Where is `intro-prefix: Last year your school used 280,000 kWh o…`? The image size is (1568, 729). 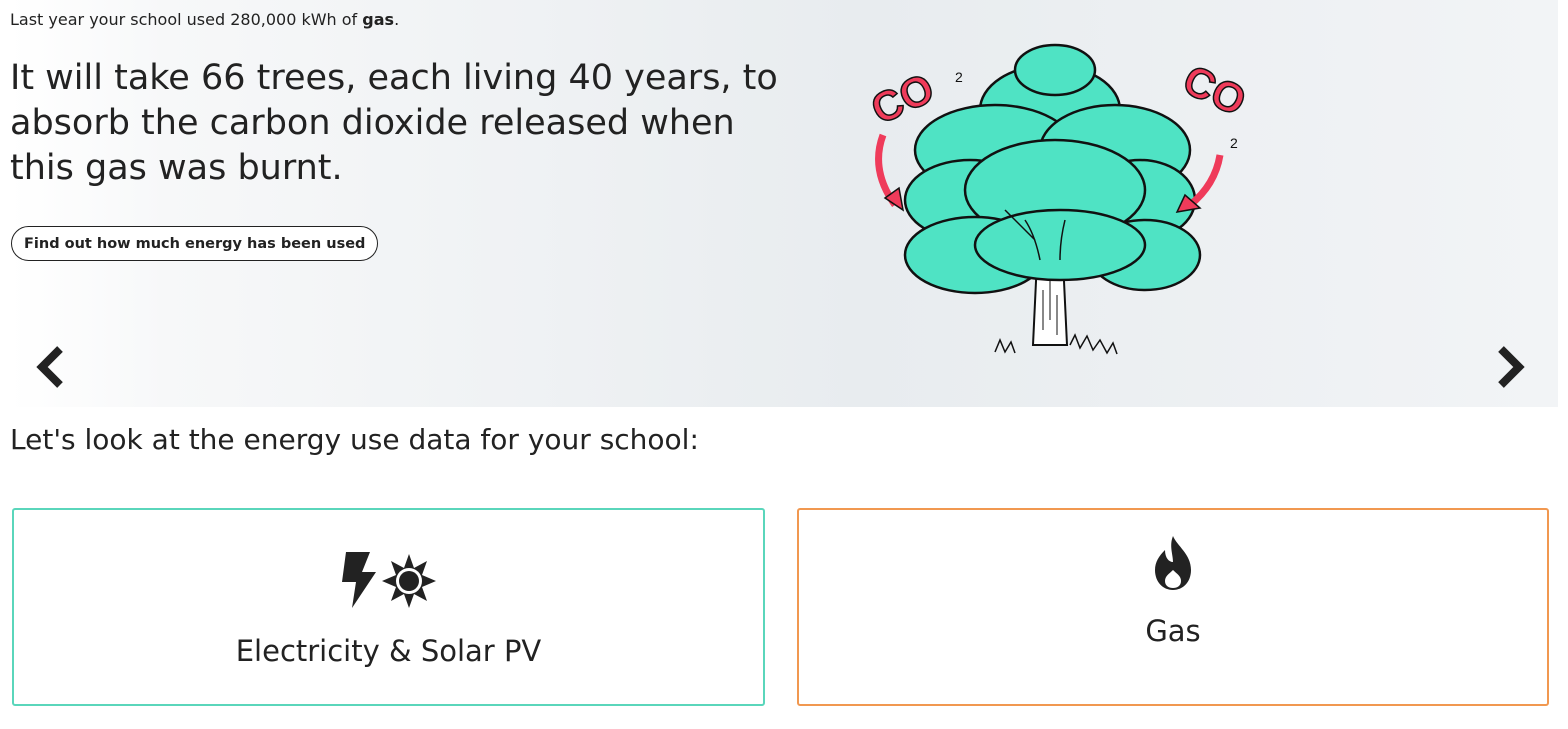 intro-prefix: Last year your school used 280,000 kWh o… is located at coordinates (186, 19).